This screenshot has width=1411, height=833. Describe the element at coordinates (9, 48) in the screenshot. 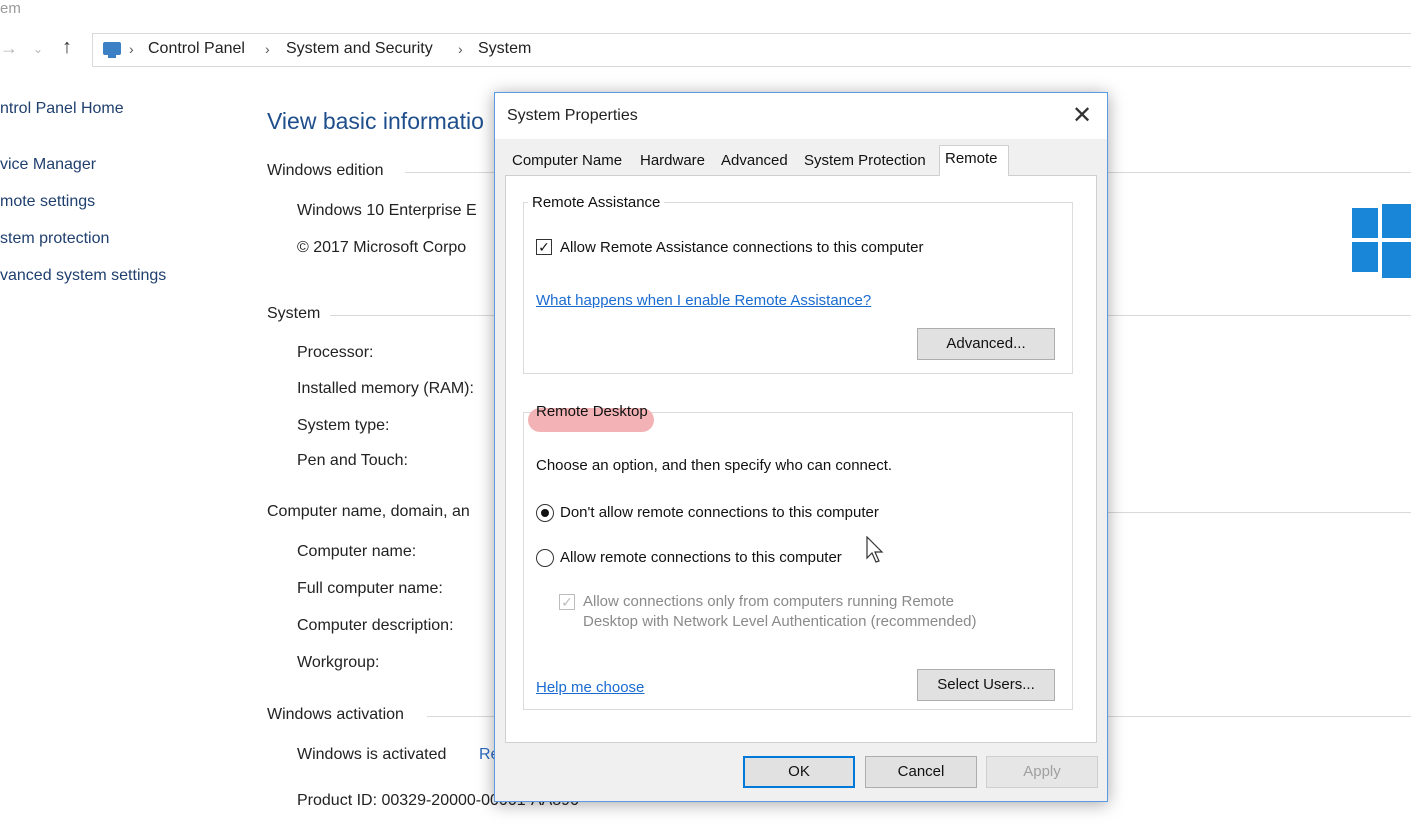

I see `forward-arrow-icon: →` at that location.